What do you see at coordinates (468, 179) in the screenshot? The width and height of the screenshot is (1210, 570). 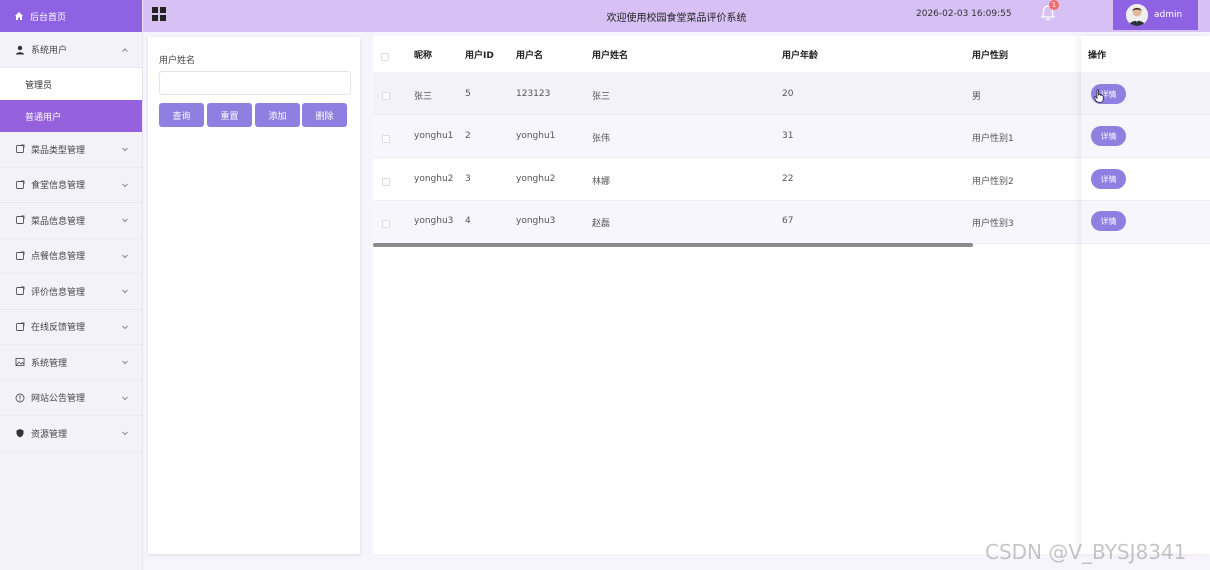 I see `cell-user-id: 3` at bounding box center [468, 179].